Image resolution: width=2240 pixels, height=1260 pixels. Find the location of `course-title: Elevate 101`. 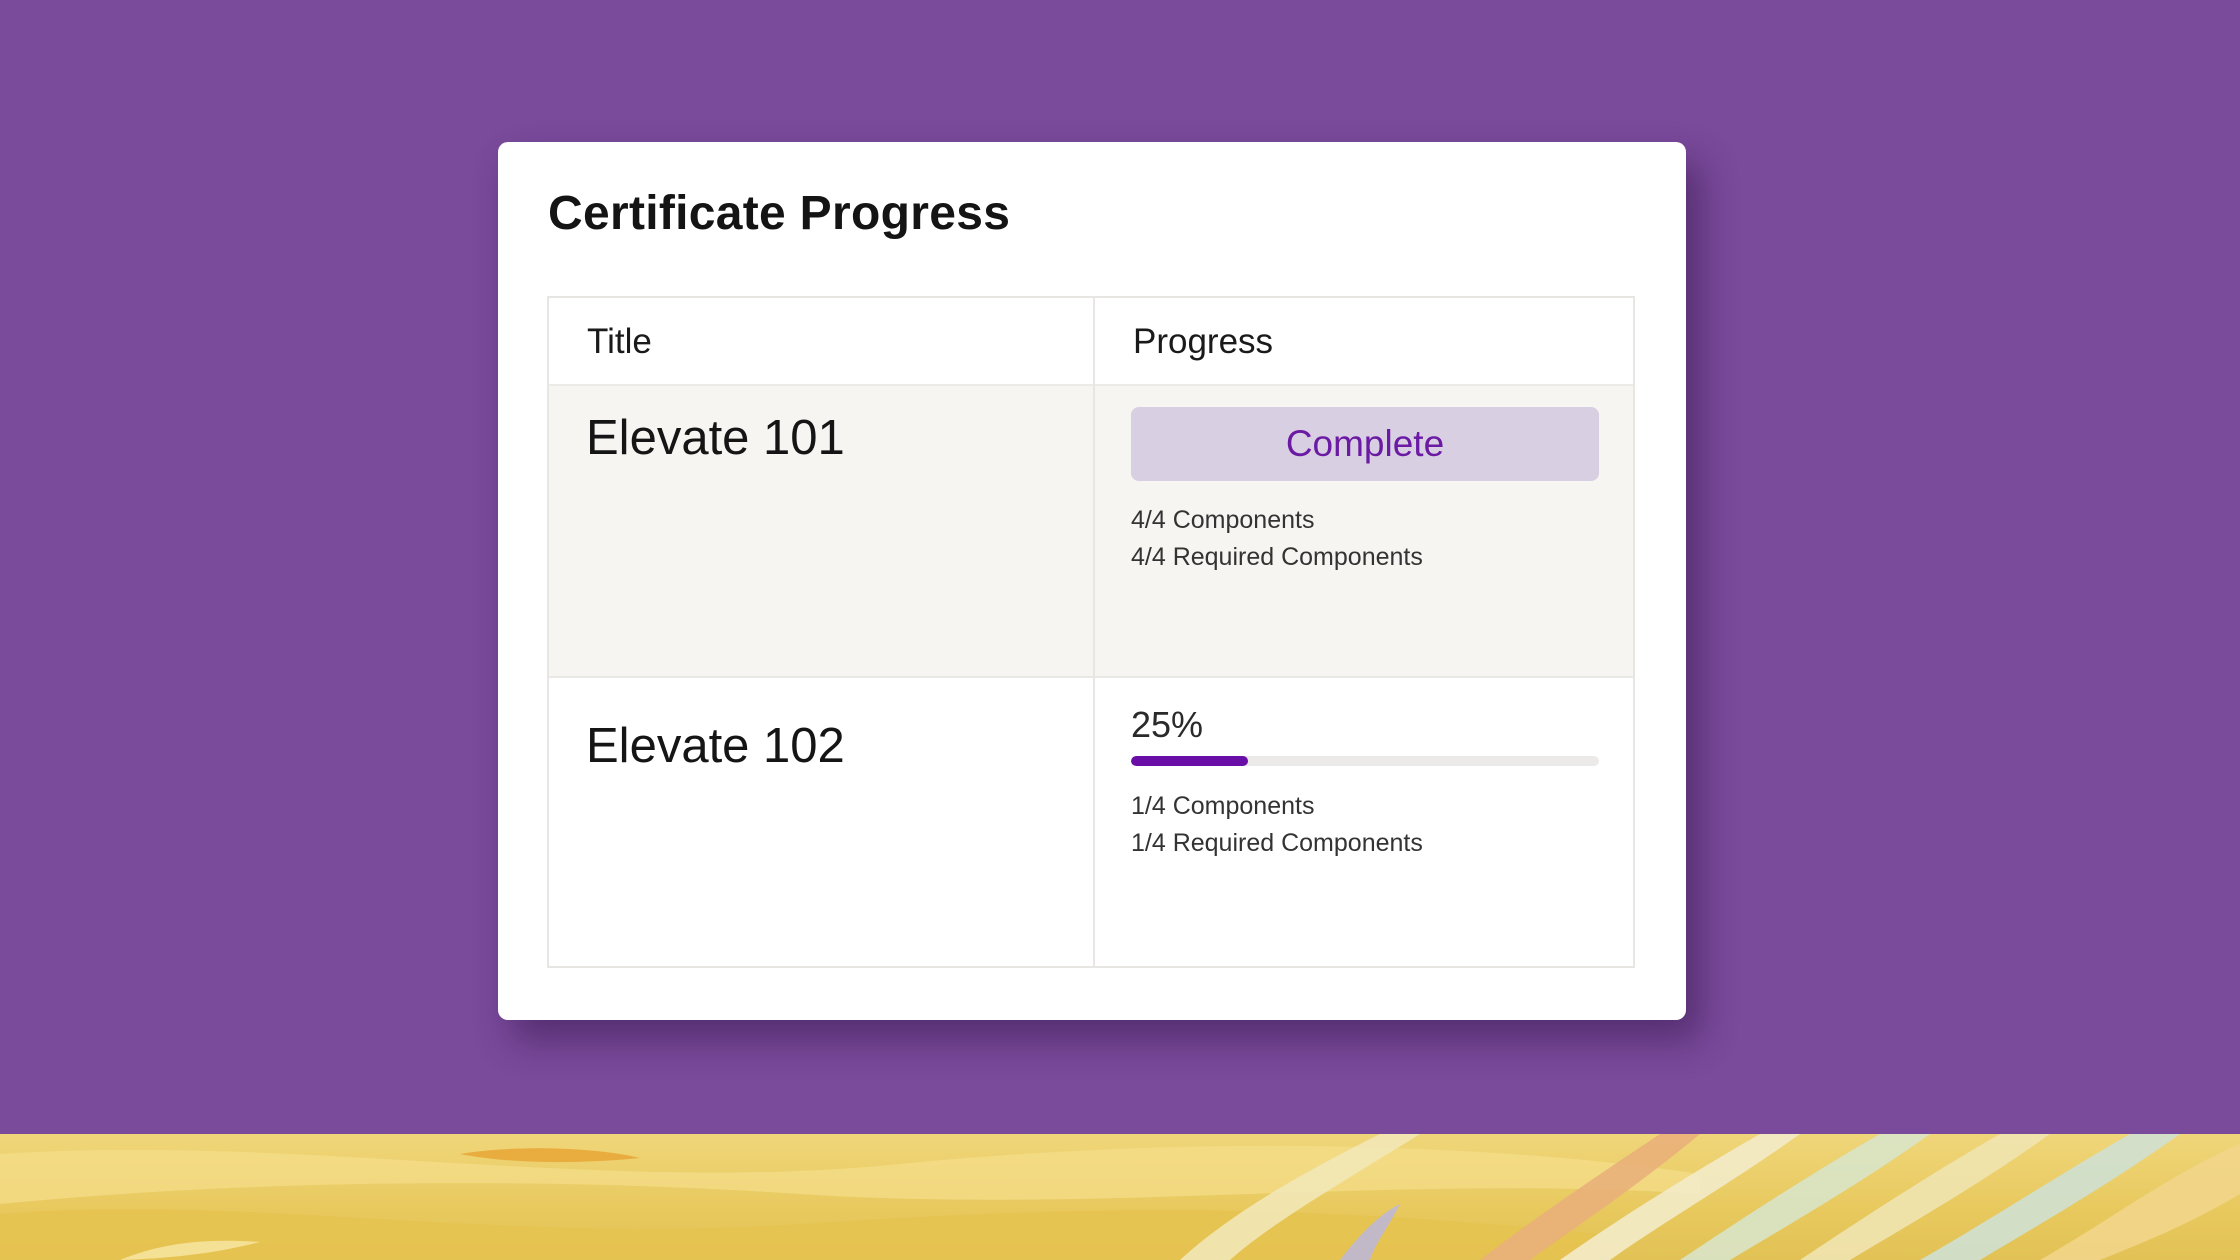

course-title: Elevate 101 is located at coordinates (715, 438).